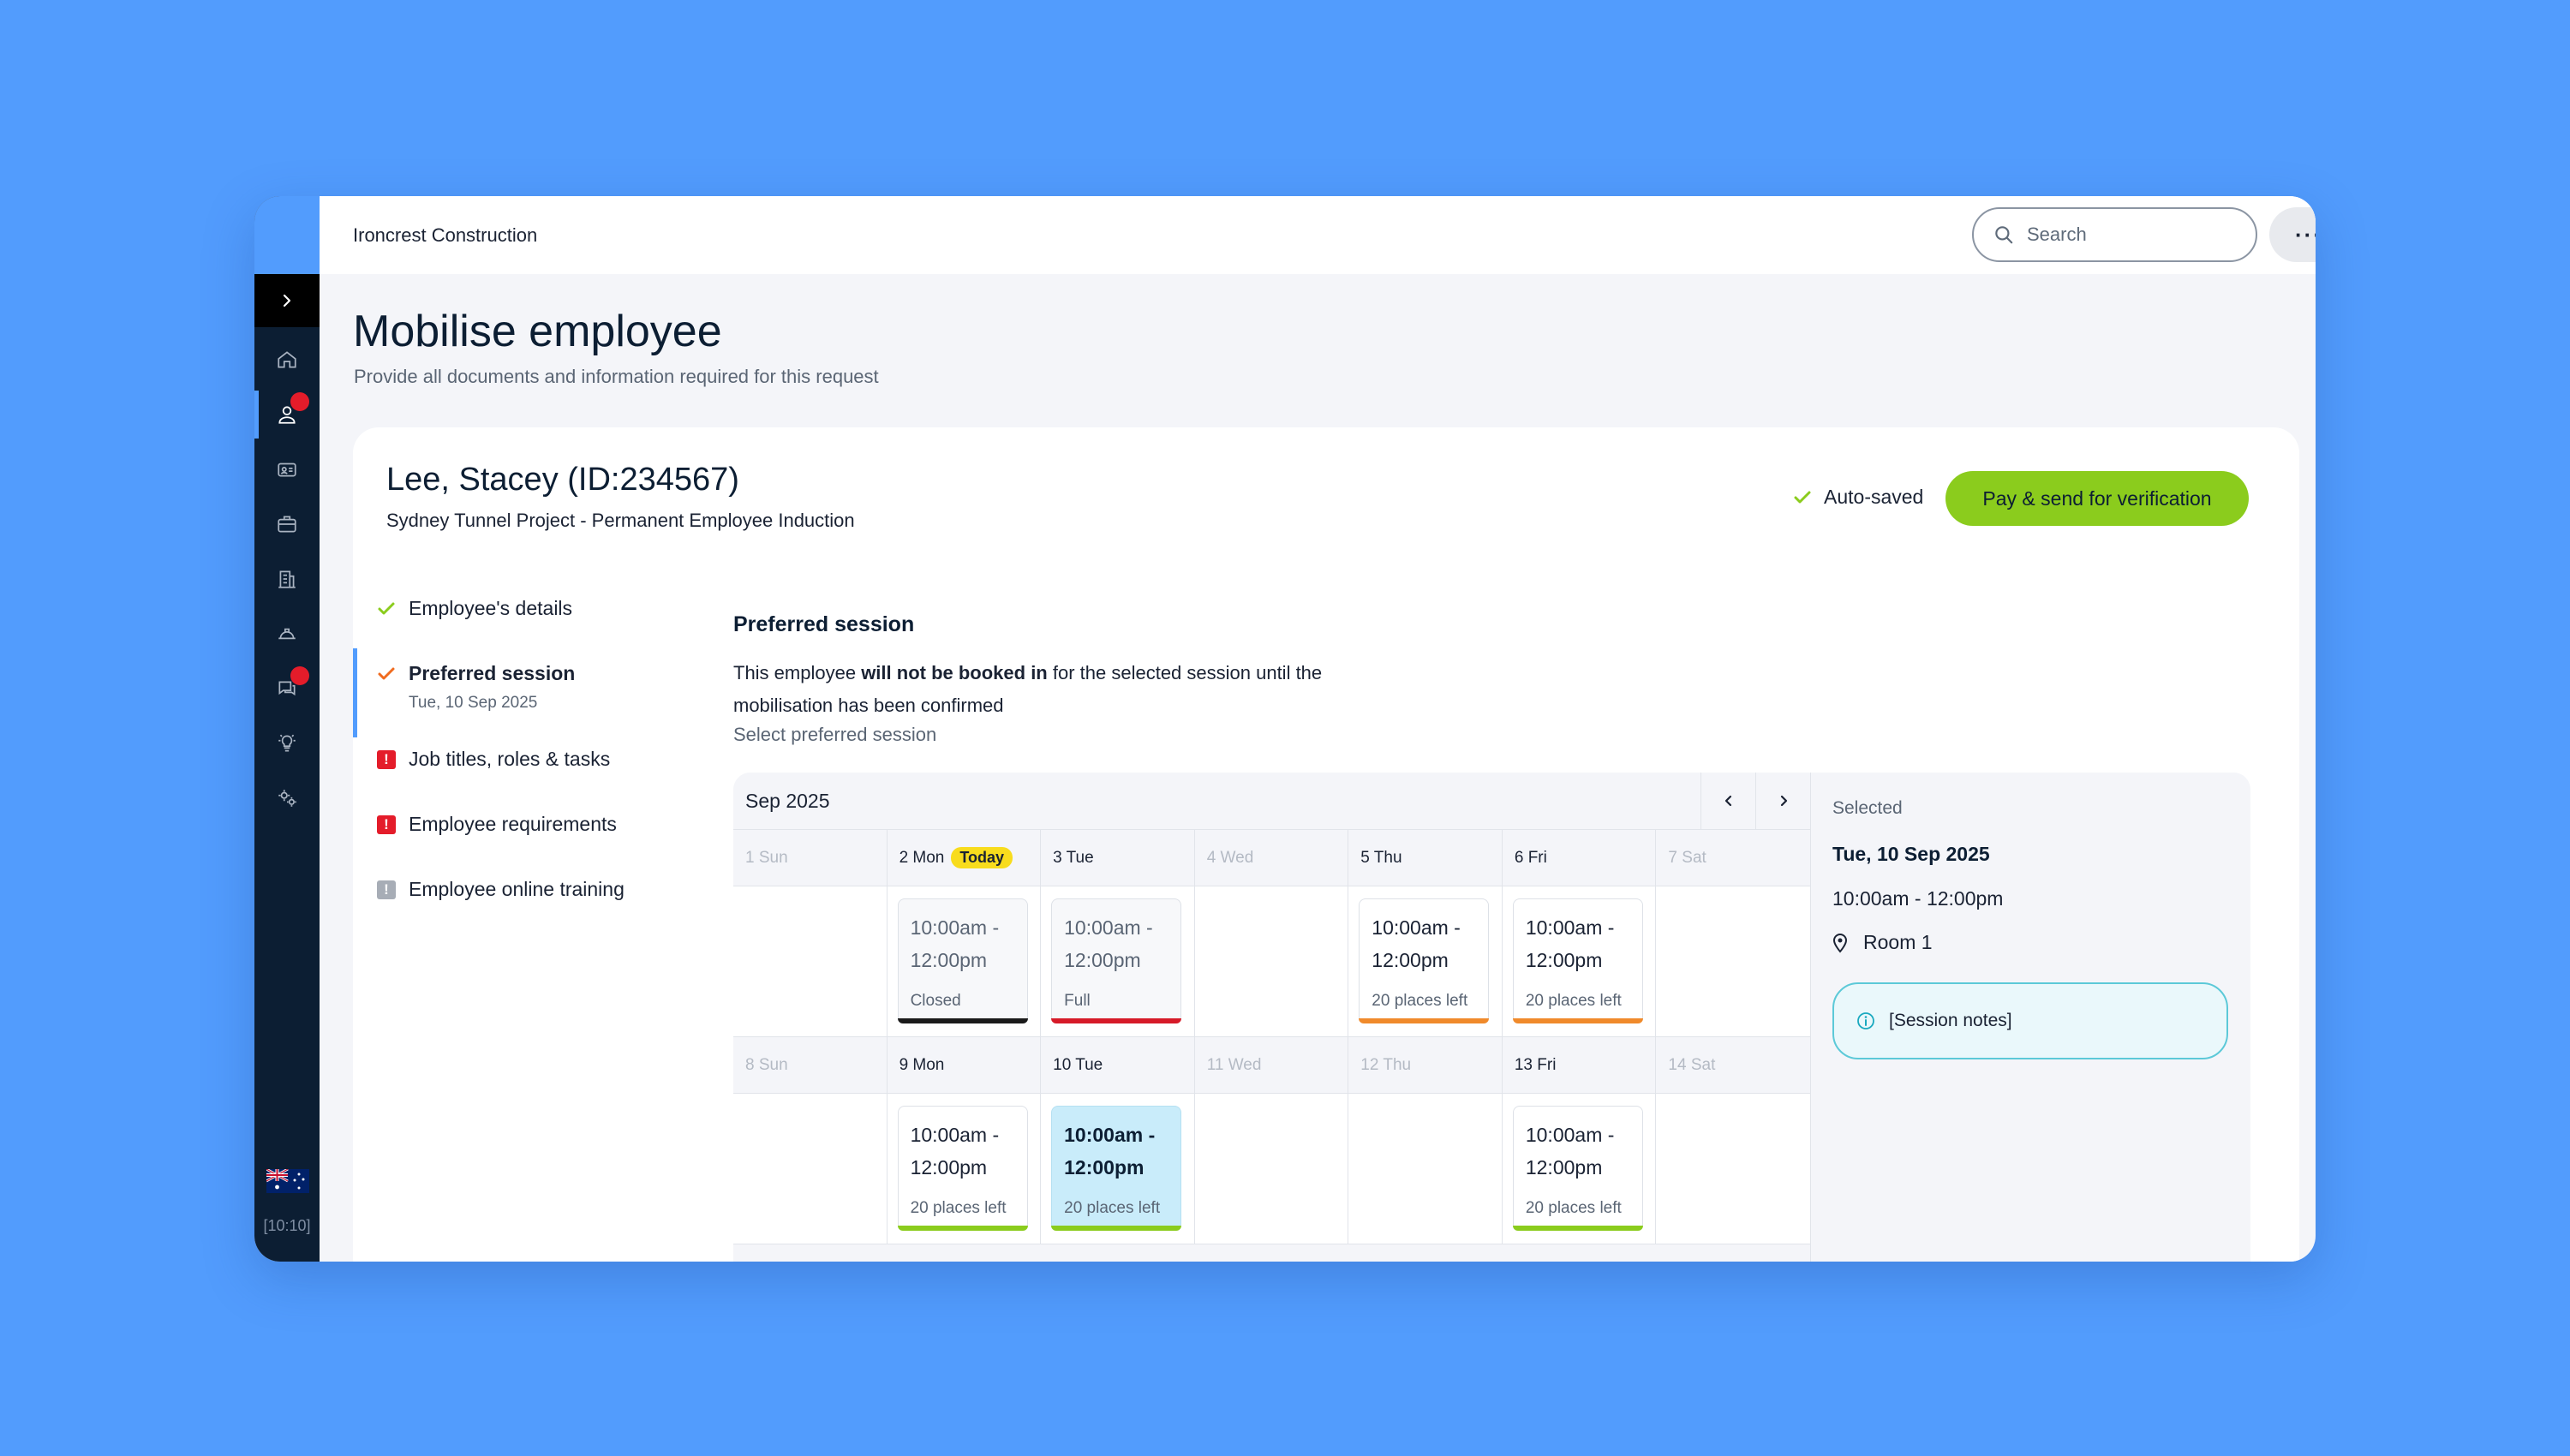  Describe the element at coordinates (1318, 235) in the screenshot. I see `top-bar: Ironcrest Construction Search ···` at that location.